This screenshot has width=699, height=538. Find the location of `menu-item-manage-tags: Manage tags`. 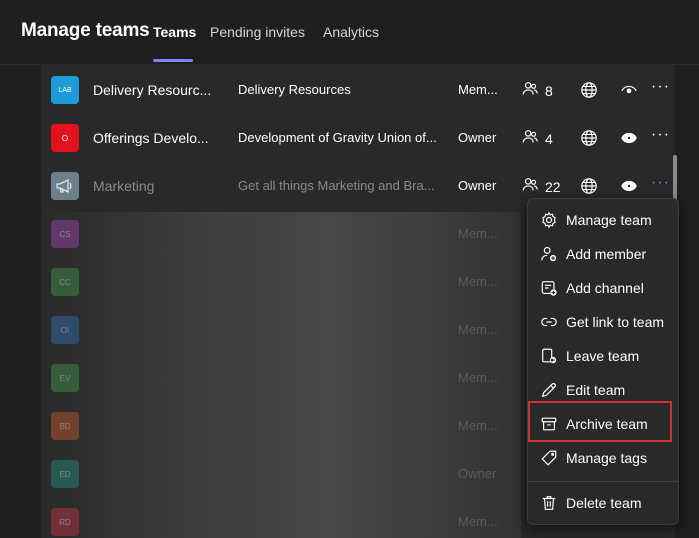

menu-item-manage-tags: Manage tags is located at coordinates (603, 458).